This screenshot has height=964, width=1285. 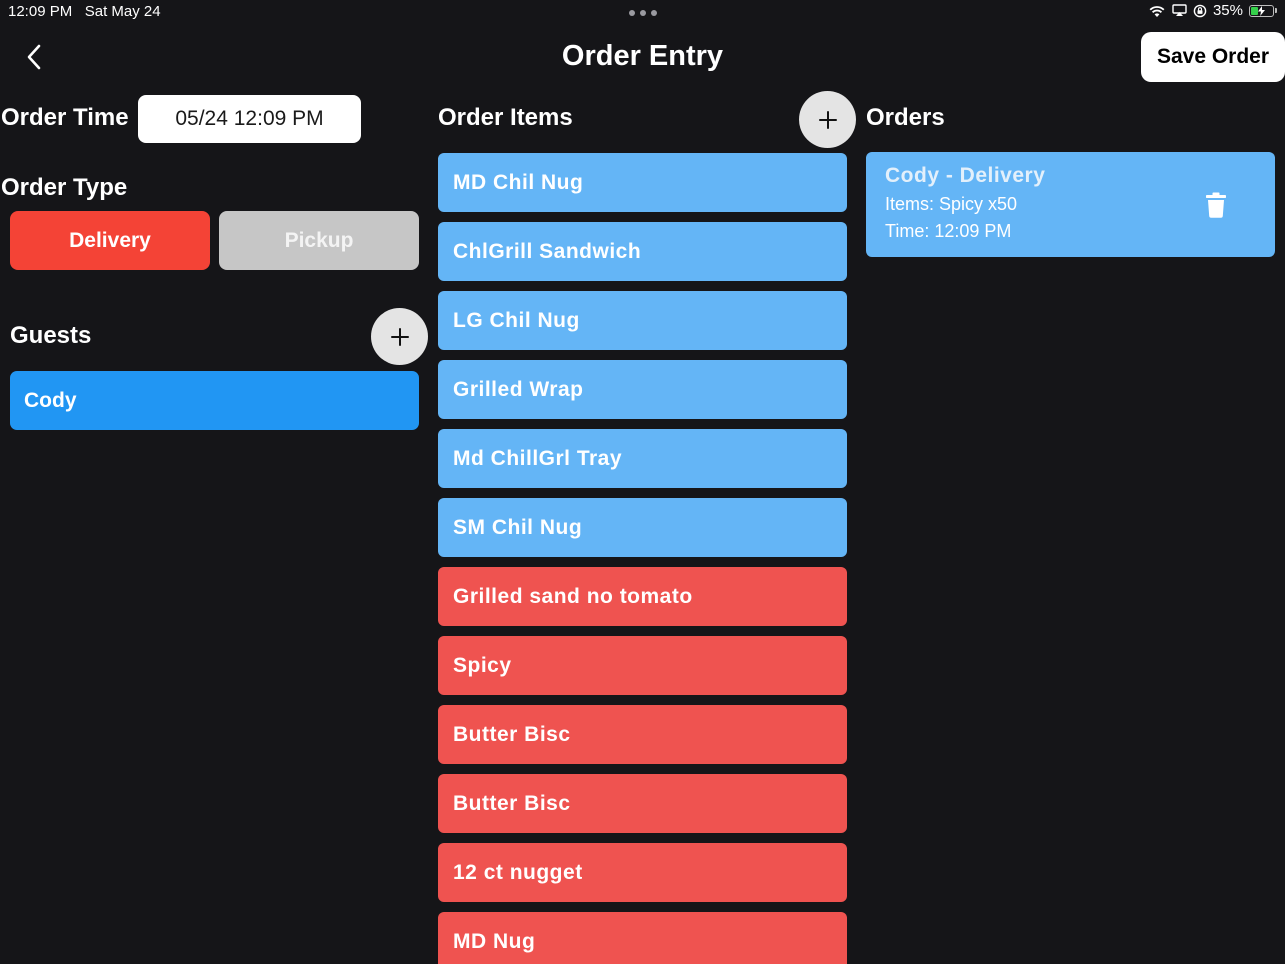 What do you see at coordinates (642, 458) in the screenshot?
I see `order-item: Md ChillGrl Tray` at bounding box center [642, 458].